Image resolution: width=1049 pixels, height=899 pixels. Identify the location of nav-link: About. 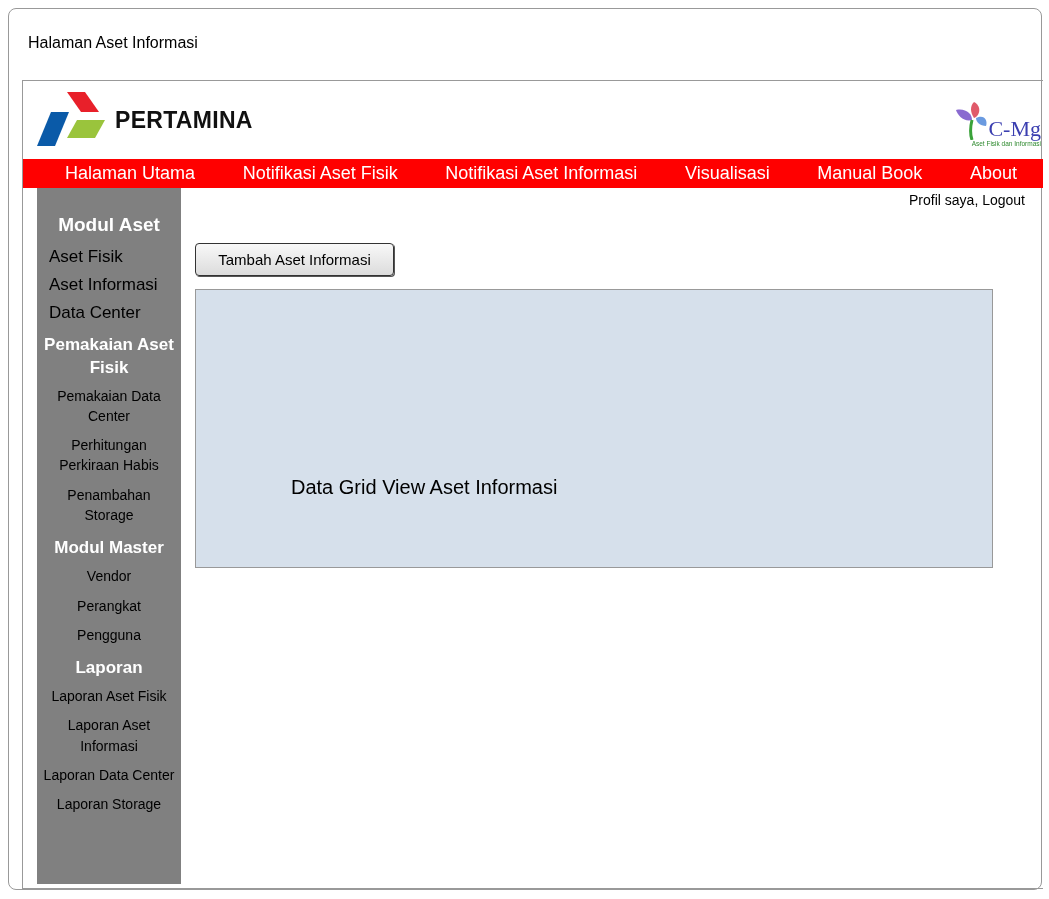
(993, 173).